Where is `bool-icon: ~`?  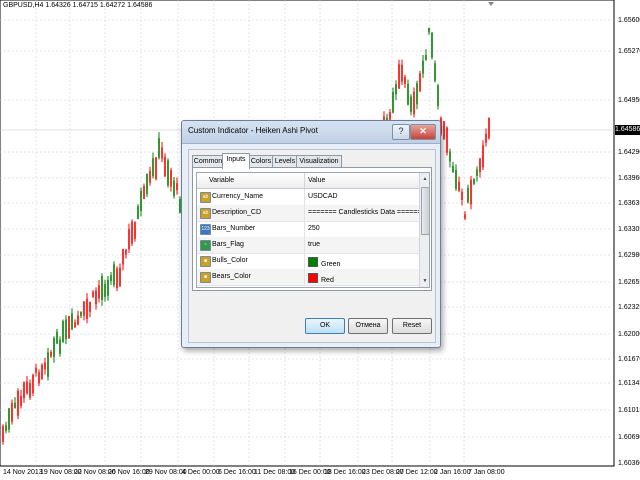 bool-icon: ~ is located at coordinates (205, 245).